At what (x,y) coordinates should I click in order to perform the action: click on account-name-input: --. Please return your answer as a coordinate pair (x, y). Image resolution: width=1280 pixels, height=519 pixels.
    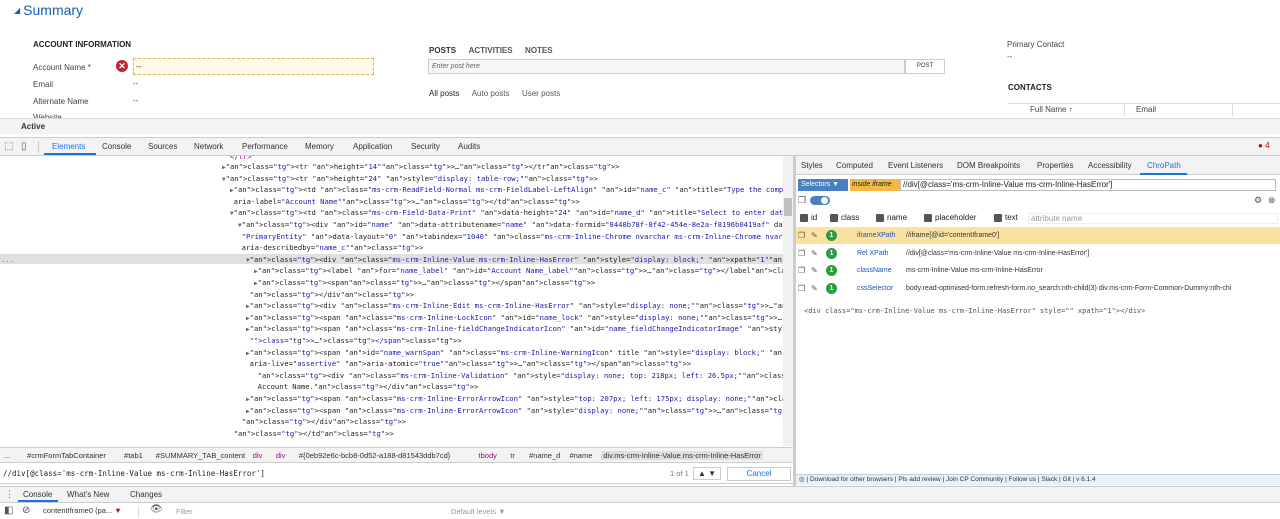
    Looking at the image, I should click on (253, 66).